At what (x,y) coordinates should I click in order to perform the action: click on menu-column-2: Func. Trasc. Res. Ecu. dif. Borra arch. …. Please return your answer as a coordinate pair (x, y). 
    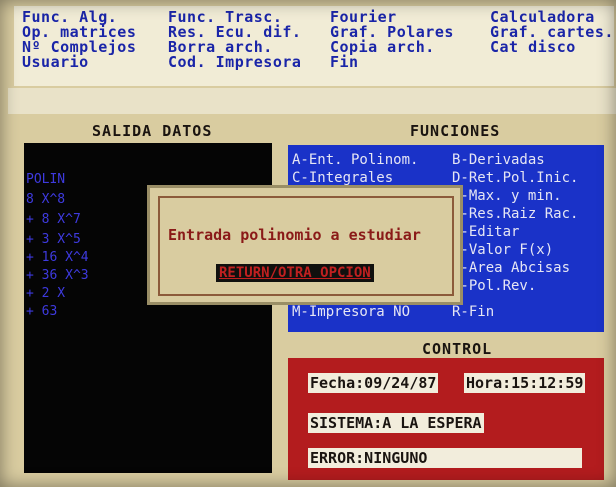
    Looking at the image, I should click on (234, 40).